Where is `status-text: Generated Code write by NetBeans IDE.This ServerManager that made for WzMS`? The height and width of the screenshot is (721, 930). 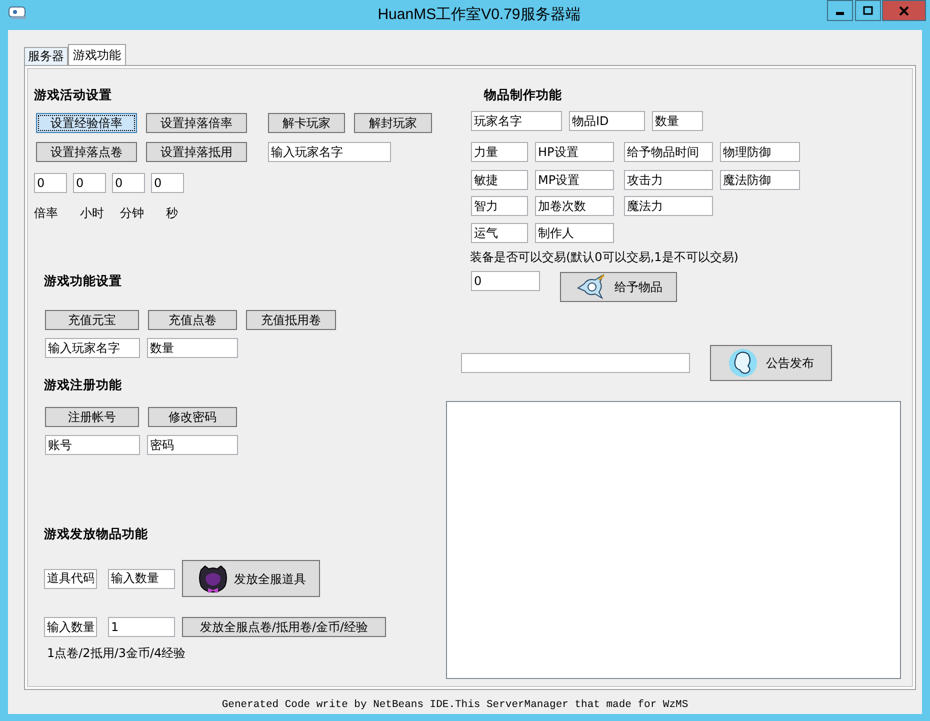
status-text: Generated Code write by NetBeans IDE.This ServerManager that made for WzMS is located at coordinates (455, 705).